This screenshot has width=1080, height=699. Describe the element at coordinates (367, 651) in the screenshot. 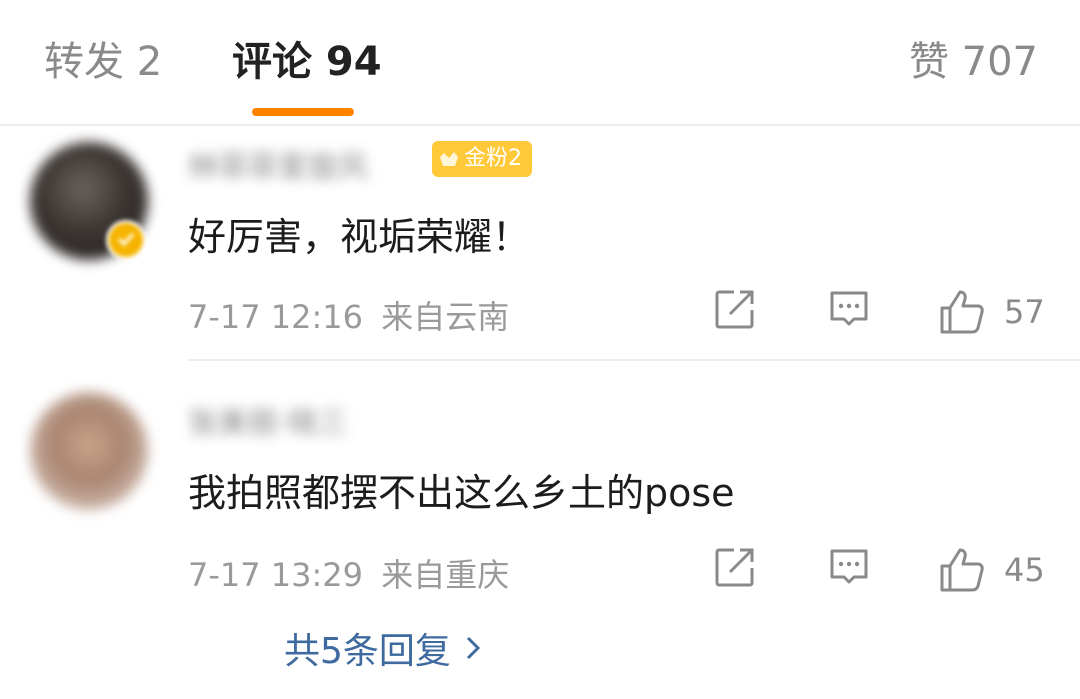

I see `view-replies-label: 共5条回复` at that location.